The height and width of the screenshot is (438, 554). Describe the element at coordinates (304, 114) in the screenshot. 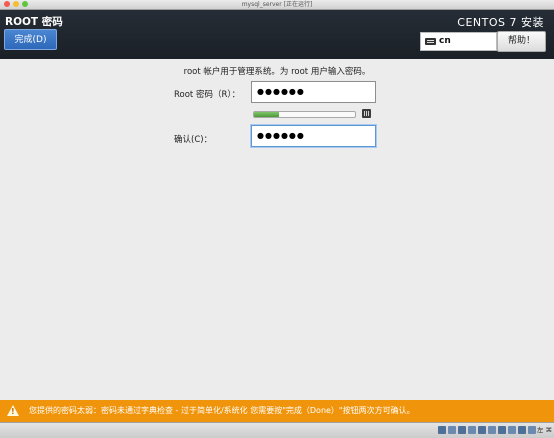

I see `password-strength-bar` at that location.